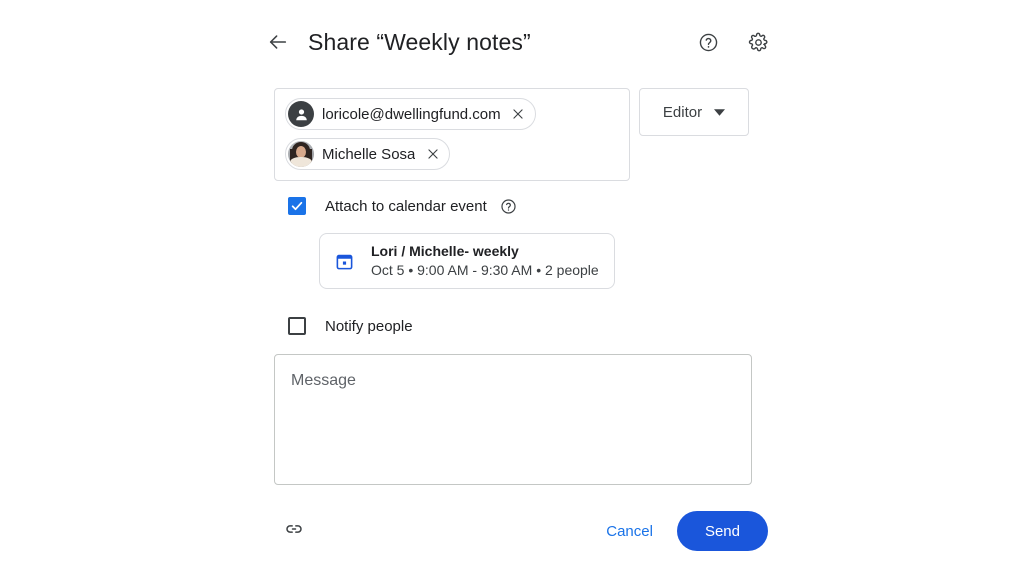 This screenshot has height=576, width=1024. I want to click on link-icon, so click(294, 531).